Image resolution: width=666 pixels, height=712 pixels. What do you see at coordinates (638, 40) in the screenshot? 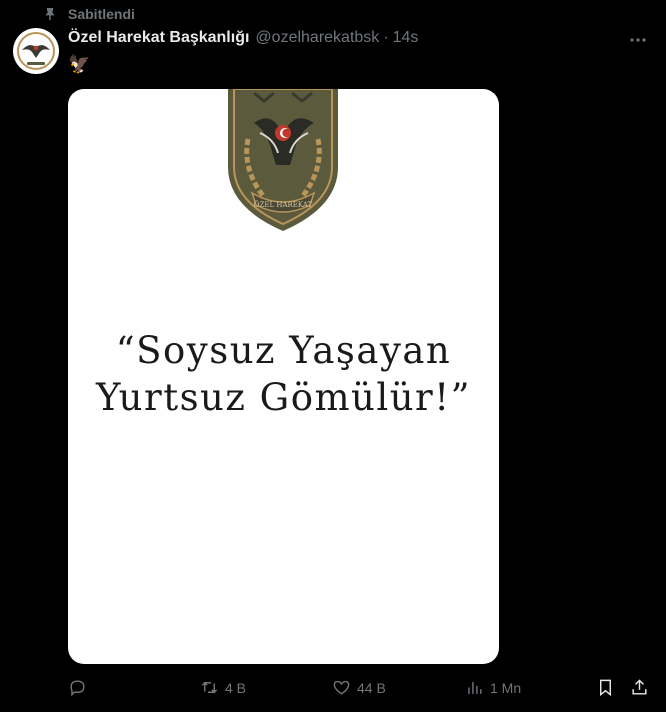
I see `more-options-icon` at bounding box center [638, 40].